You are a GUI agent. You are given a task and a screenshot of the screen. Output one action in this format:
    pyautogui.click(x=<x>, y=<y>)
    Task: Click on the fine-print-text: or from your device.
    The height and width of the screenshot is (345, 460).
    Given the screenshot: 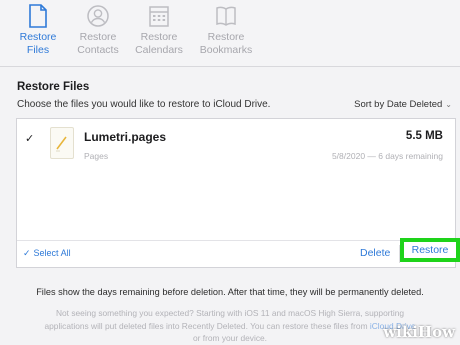 What is the action you would take?
    pyautogui.click(x=229, y=338)
    